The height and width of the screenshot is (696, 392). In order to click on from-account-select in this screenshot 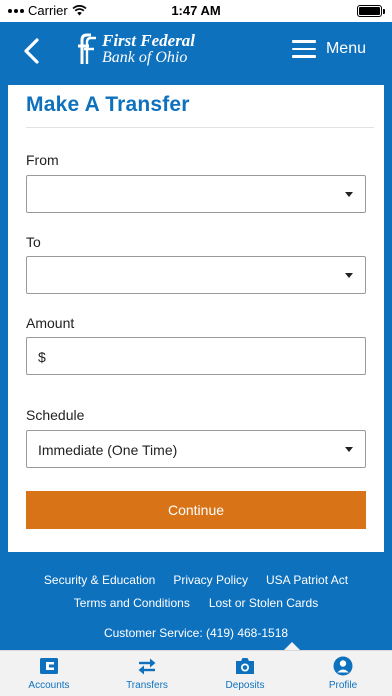, I will do `click(196, 194)`.